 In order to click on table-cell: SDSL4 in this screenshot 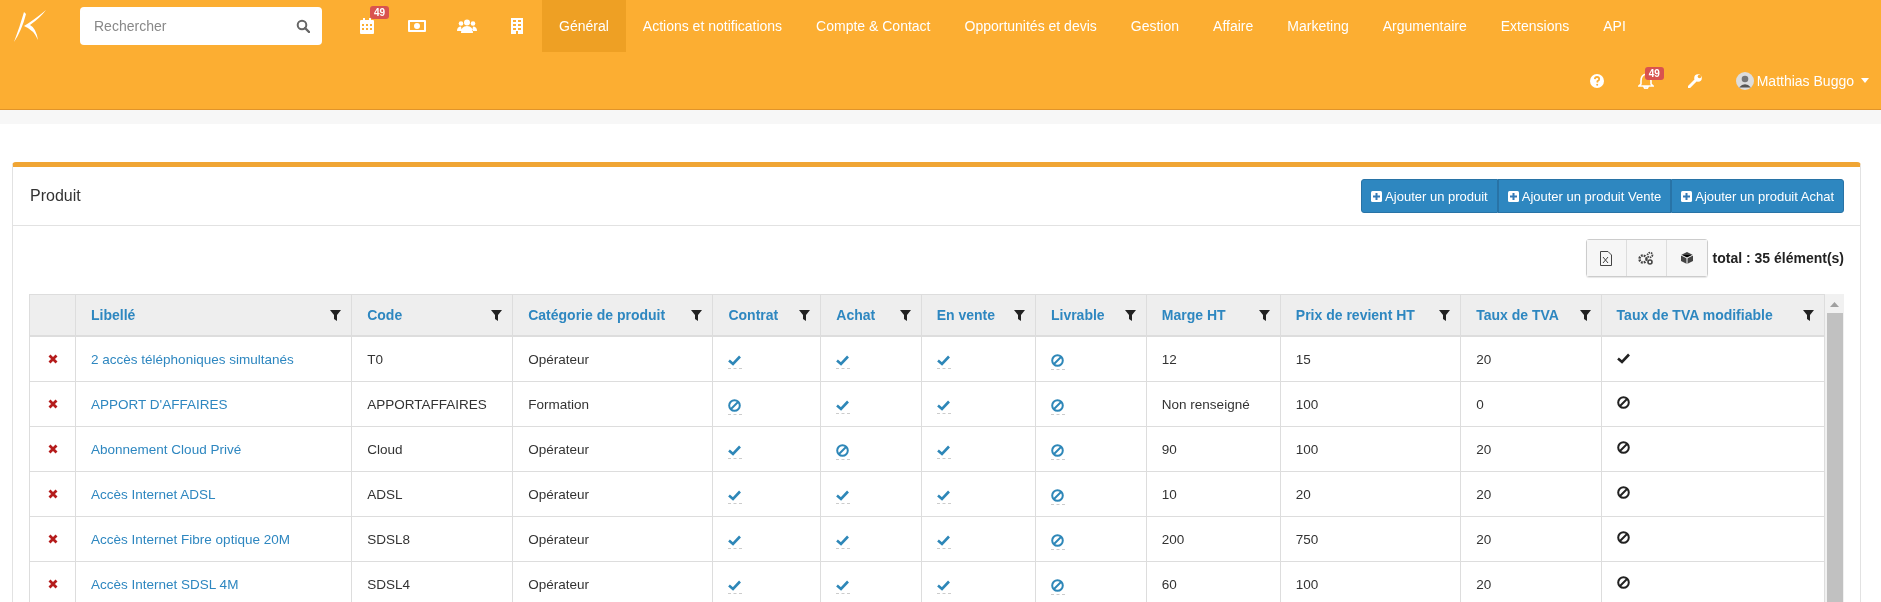, I will do `click(388, 584)`.